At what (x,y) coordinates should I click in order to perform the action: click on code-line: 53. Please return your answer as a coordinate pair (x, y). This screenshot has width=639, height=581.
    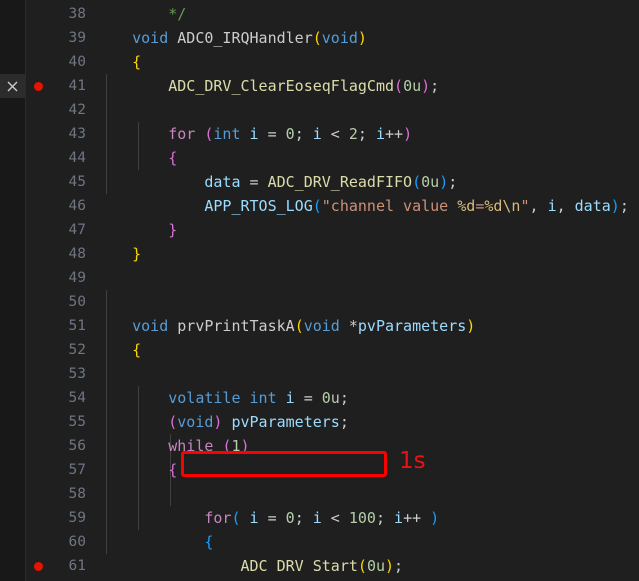
    Looking at the image, I should click on (332, 374).